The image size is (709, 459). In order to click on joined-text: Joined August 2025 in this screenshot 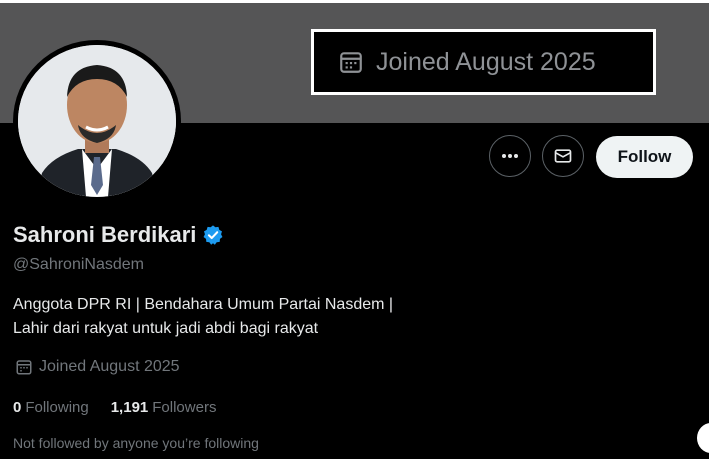, I will do `click(109, 366)`.